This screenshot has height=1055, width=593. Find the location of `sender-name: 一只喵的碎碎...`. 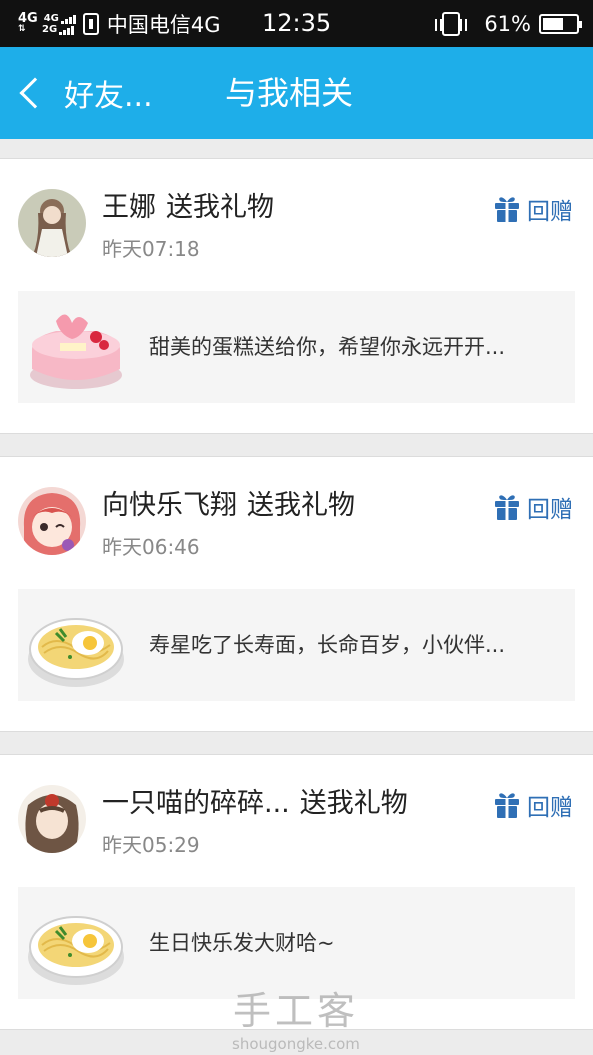

sender-name: 一只喵的碎碎... is located at coordinates (196, 803).